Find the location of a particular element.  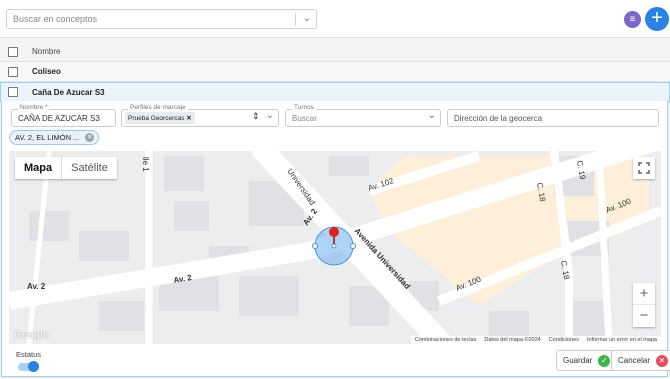

save-button: Guardar ✓ is located at coordinates (586, 360).